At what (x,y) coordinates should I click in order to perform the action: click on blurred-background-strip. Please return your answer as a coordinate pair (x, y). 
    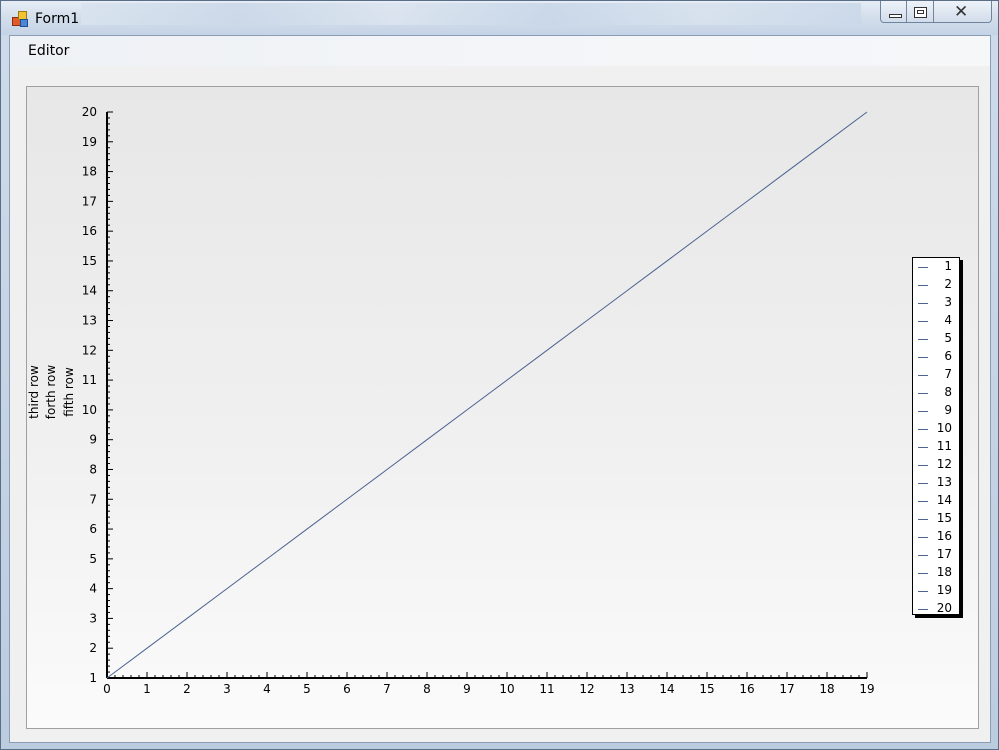
    Looking at the image, I should click on (471, 14).